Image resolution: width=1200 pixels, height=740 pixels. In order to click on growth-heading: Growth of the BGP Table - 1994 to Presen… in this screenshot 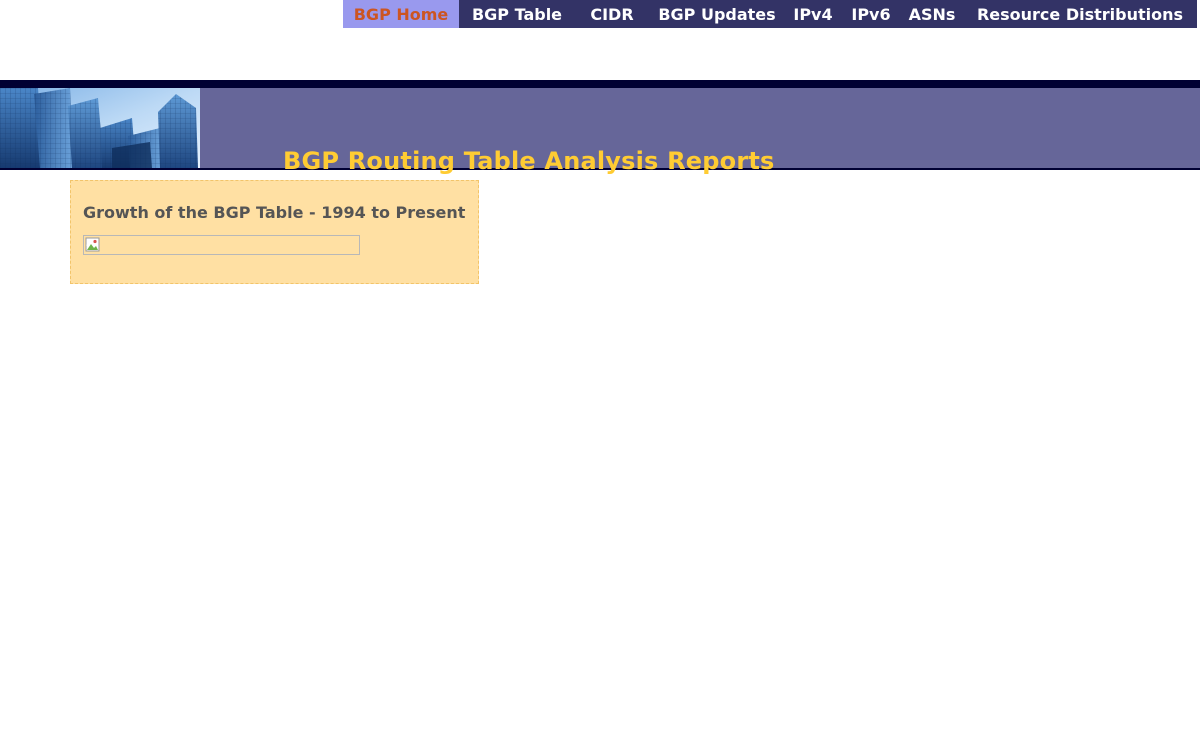, I will do `click(274, 212)`.